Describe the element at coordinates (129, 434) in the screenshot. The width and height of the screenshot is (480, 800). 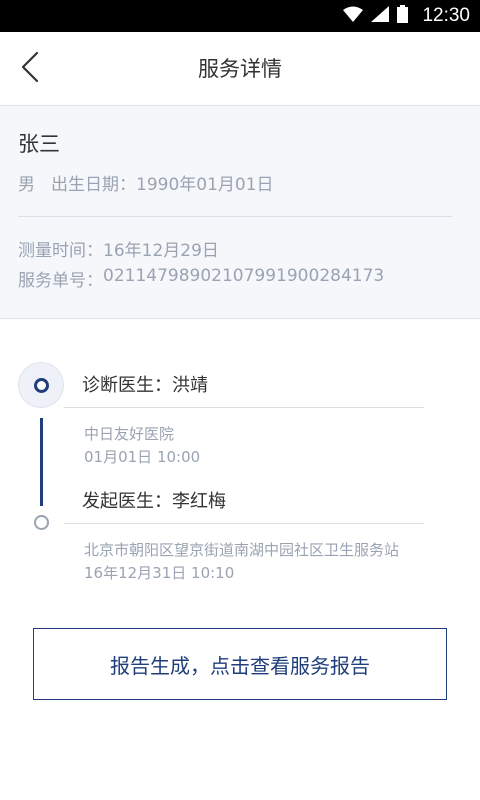
I see `diagnosing-hospital: 中日友好医院` at that location.